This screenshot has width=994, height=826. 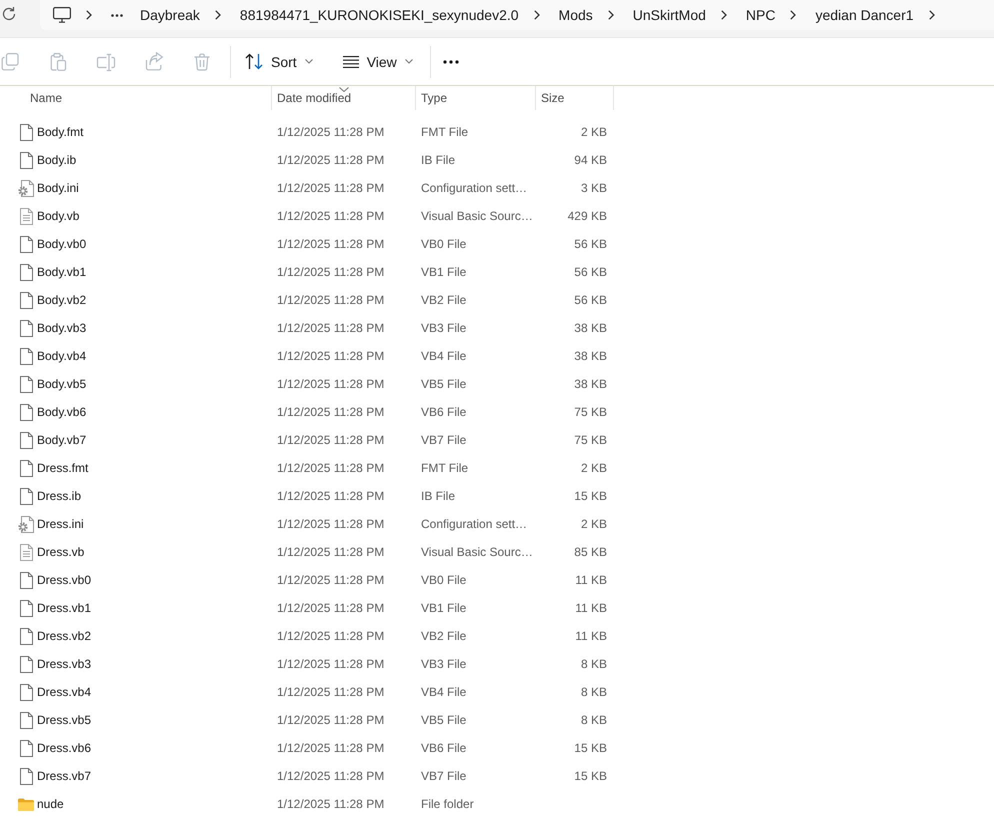 What do you see at coordinates (575, 15) in the screenshot?
I see `breadcrumb-item: Mods` at bounding box center [575, 15].